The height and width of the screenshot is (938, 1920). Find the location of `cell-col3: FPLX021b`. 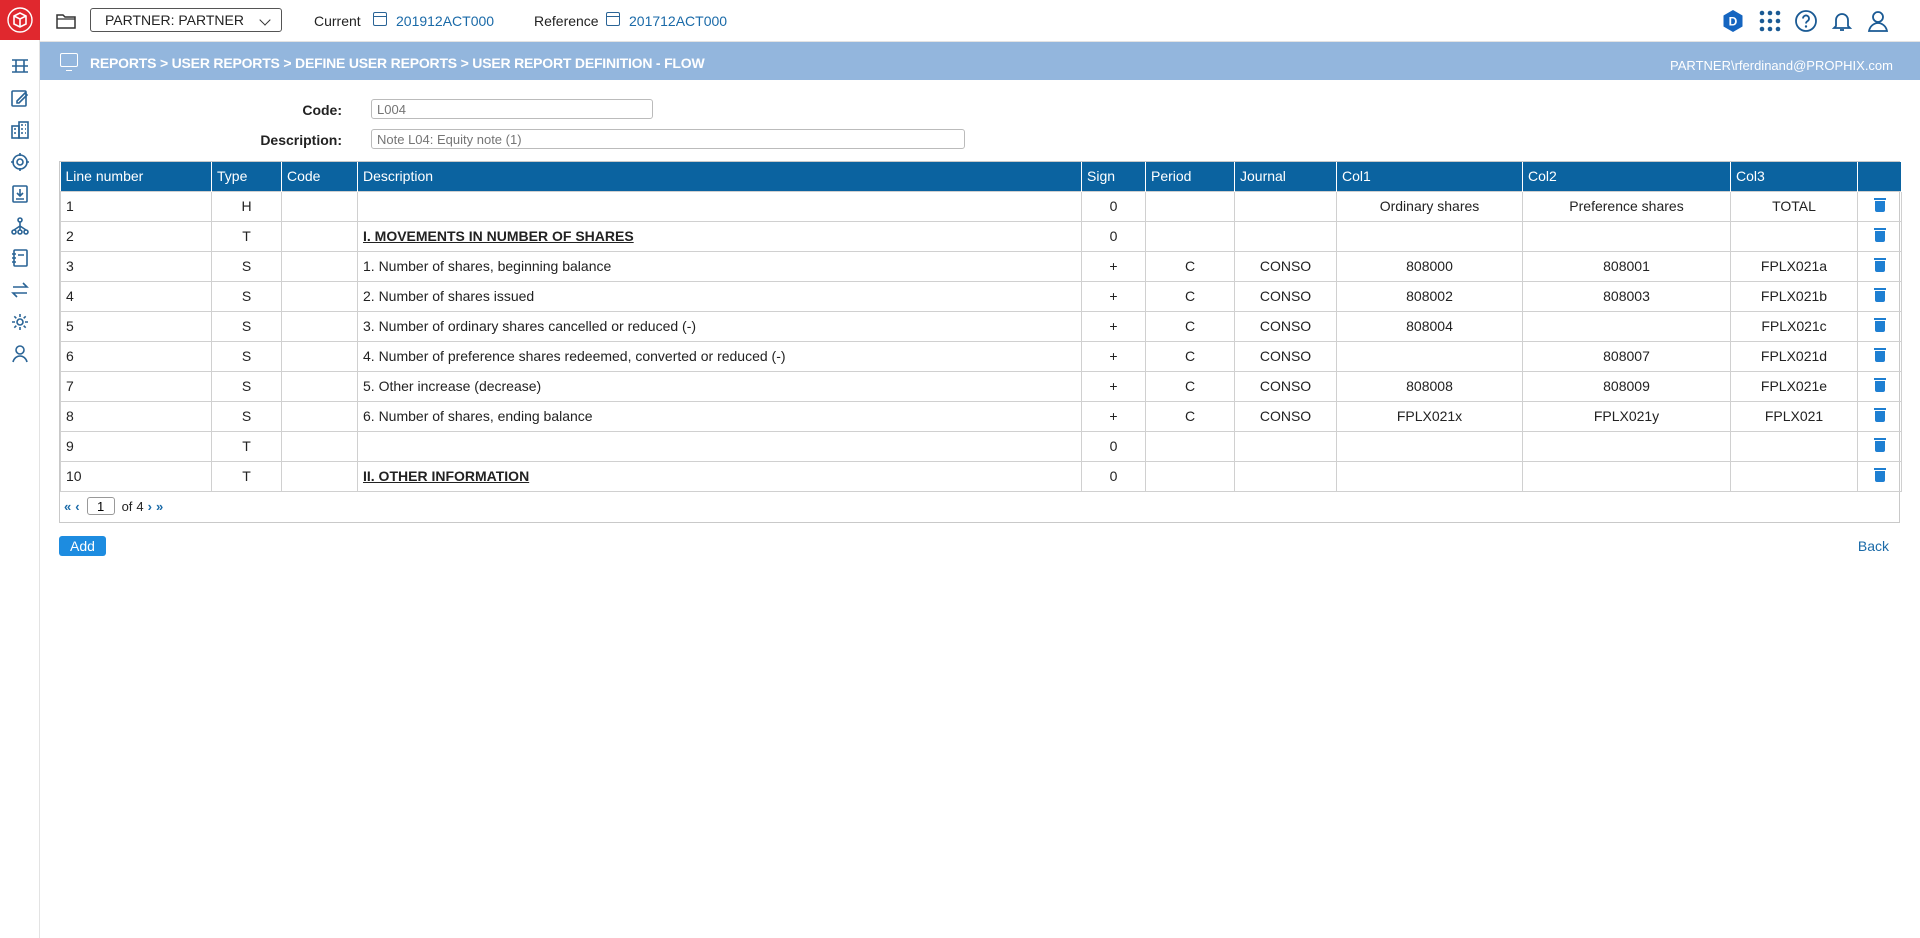

cell-col3: FPLX021b is located at coordinates (1794, 296).